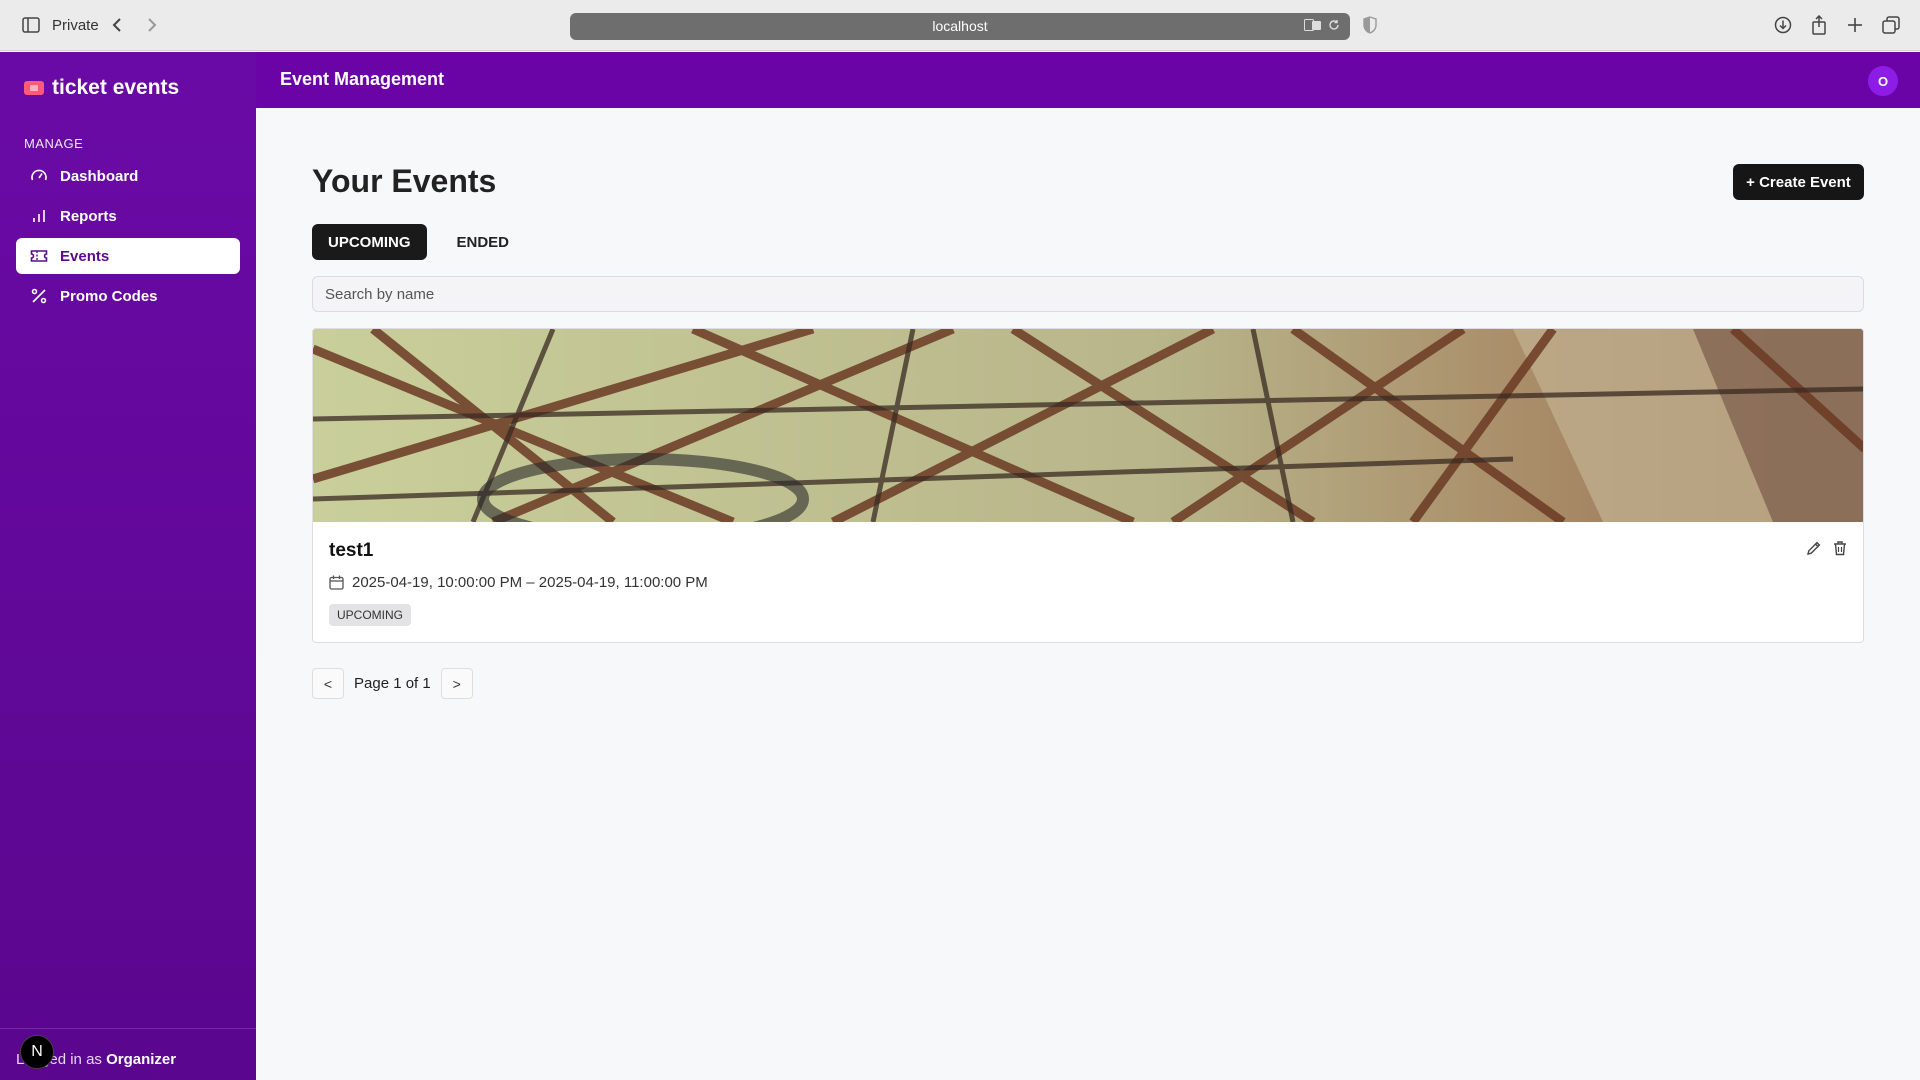  I want to click on event-actions, so click(1827, 548).